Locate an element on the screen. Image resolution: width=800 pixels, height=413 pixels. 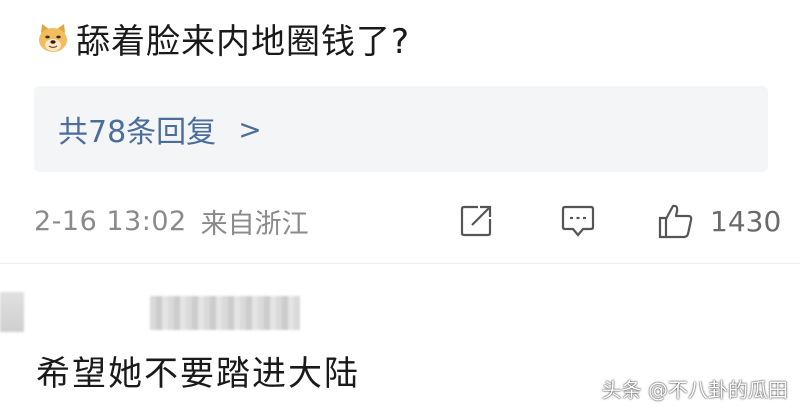
watermark: 头条 @不八卦的瓜田 is located at coordinates (694, 390).